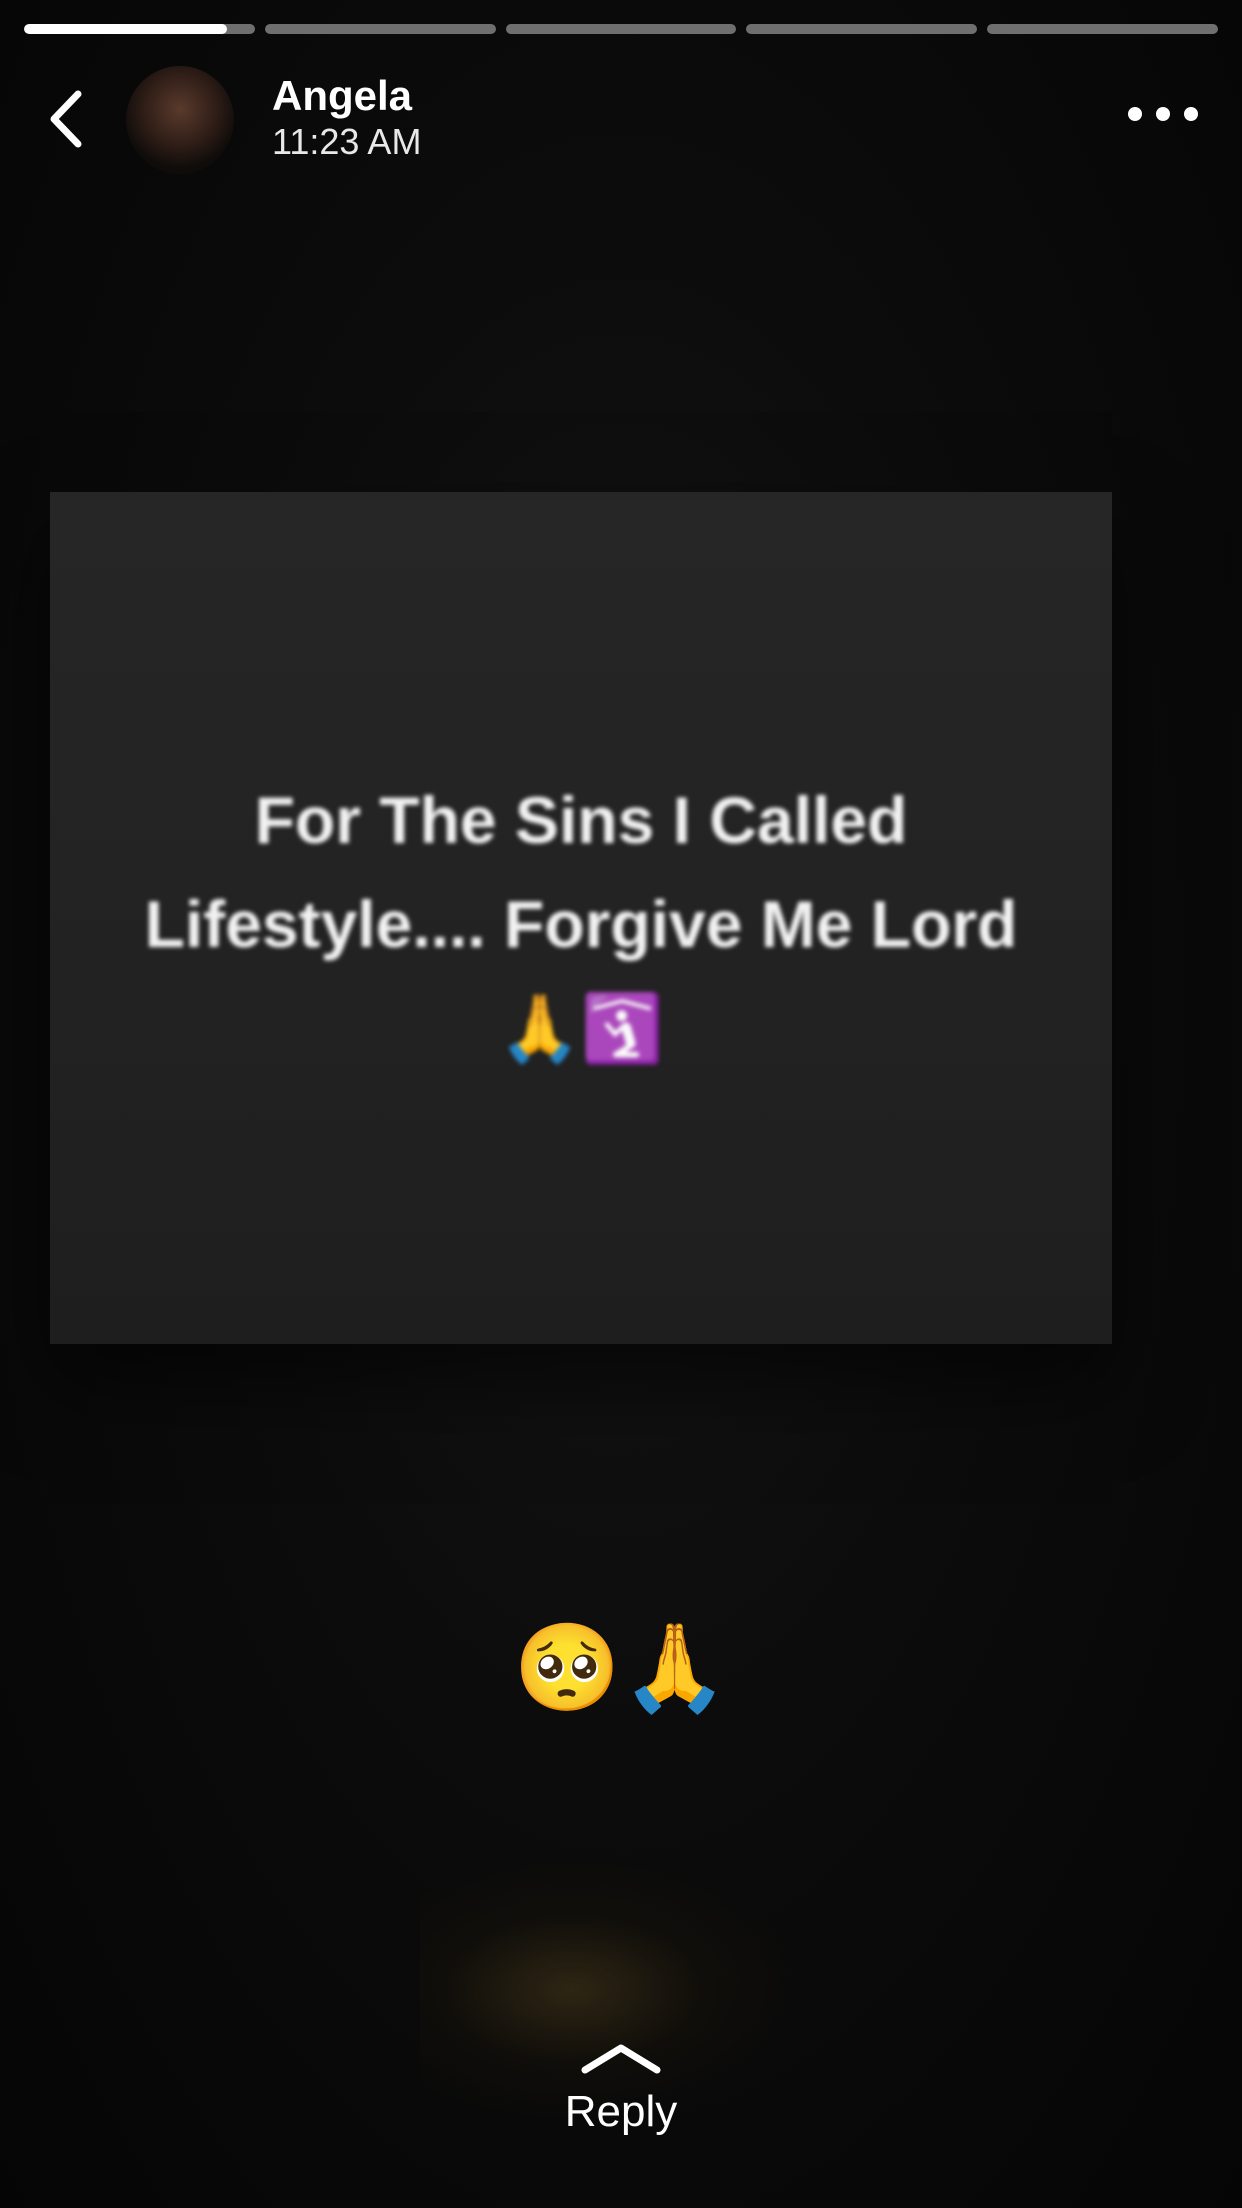 The width and height of the screenshot is (1242, 2208). I want to click on story-timestamp: 11:23 AM, so click(347, 141).